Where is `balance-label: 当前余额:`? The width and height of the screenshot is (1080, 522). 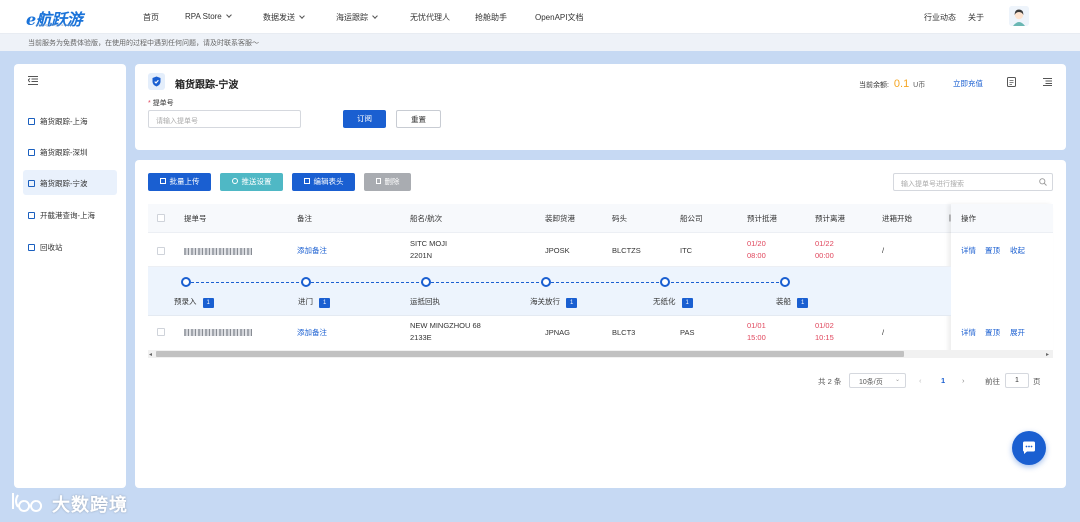 balance-label: 当前余额: is located at coordinates (874, 85).